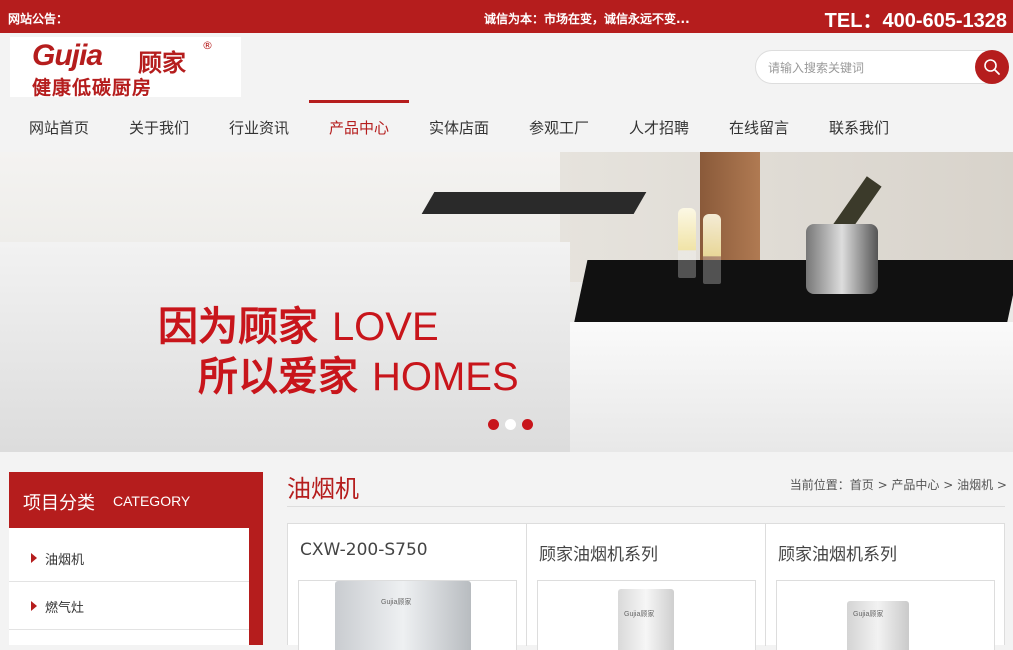  I want to click on sidebar-accent-strip, so click(256, 586).